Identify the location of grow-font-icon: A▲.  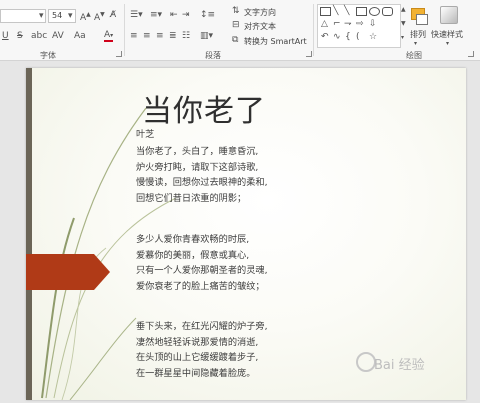
(85, 16).